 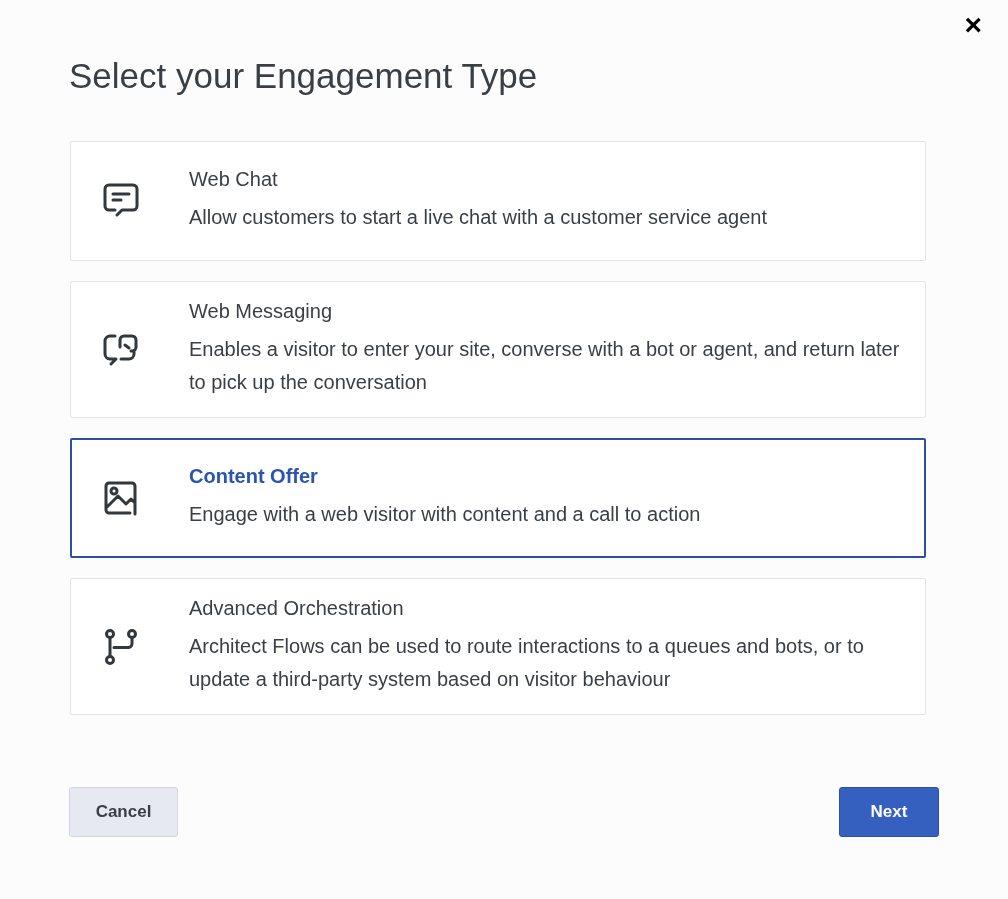 I want to click on cancel-button: Cancel, so click(x=123, y=812).